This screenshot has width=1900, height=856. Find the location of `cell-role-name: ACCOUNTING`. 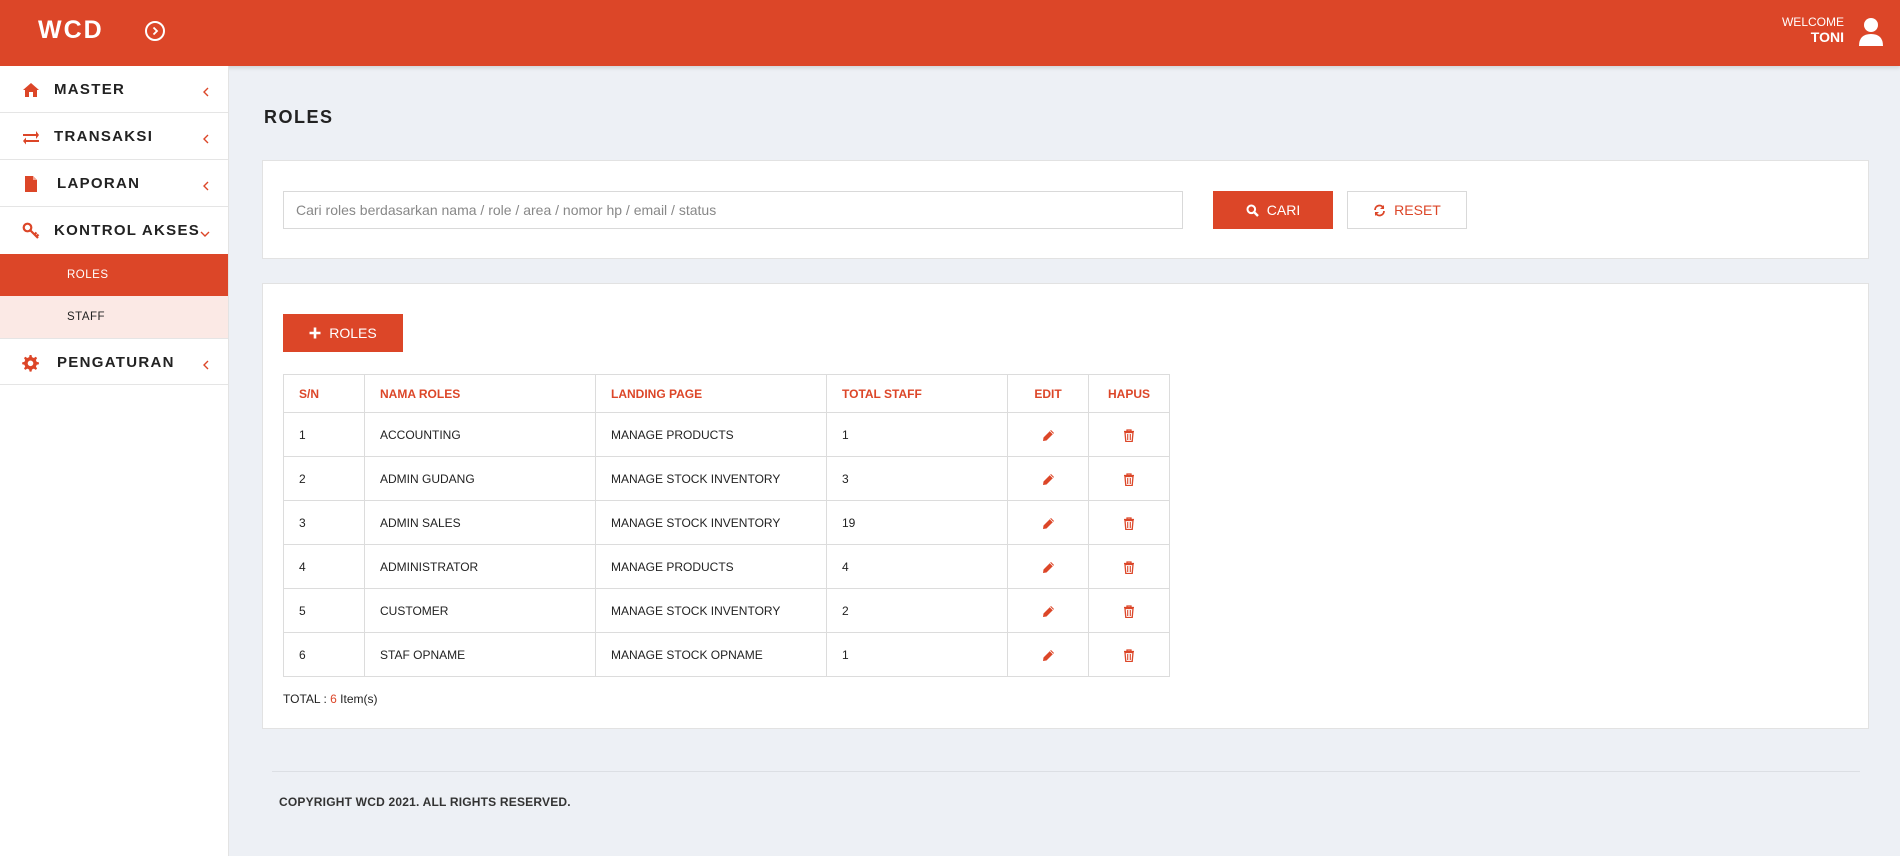

cell-role-name: ACCOUNTING is located at coordinates (480, 434).